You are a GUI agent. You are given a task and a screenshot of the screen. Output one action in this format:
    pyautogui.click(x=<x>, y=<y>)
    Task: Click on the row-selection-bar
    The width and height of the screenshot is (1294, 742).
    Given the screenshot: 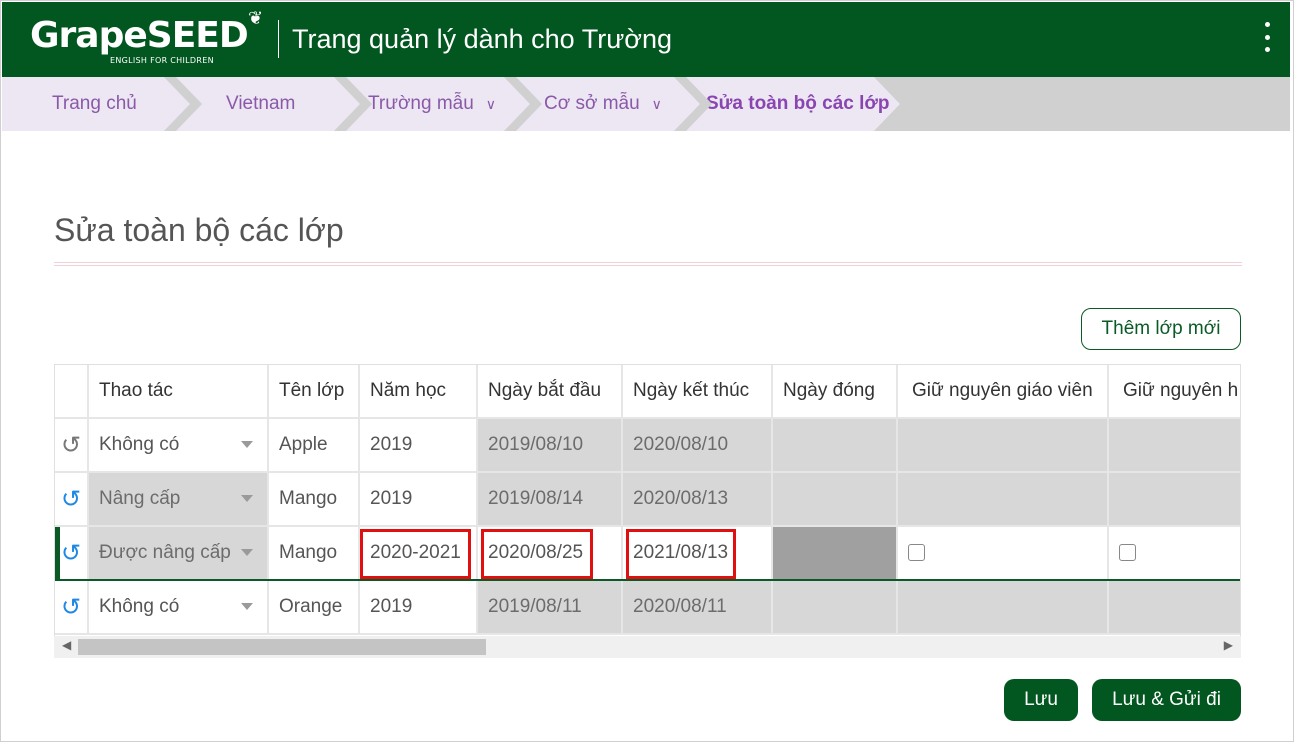 What is the action you would take?
    pyautogui.click(x=57, y=554)
    